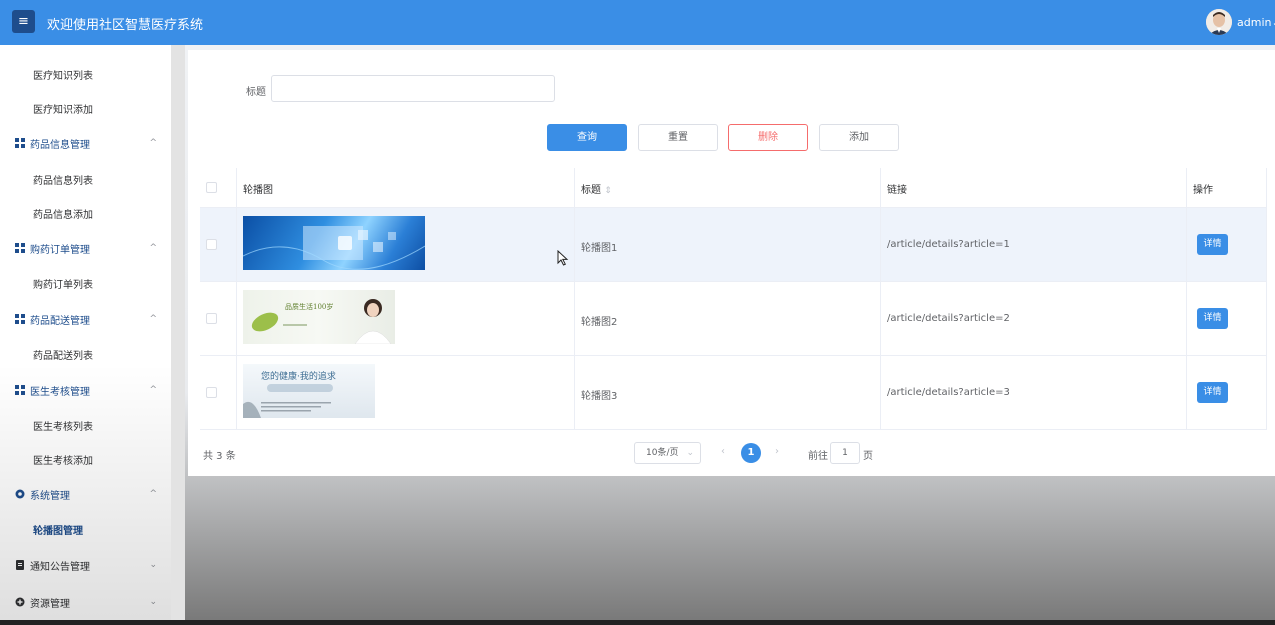 Image resolution: width=1275 pixels, height=625 pixels. What do you see at coordinates (599, 396) in the screenshot?
I see `row-title: 轮播图3` at bounding box center [599, 396].